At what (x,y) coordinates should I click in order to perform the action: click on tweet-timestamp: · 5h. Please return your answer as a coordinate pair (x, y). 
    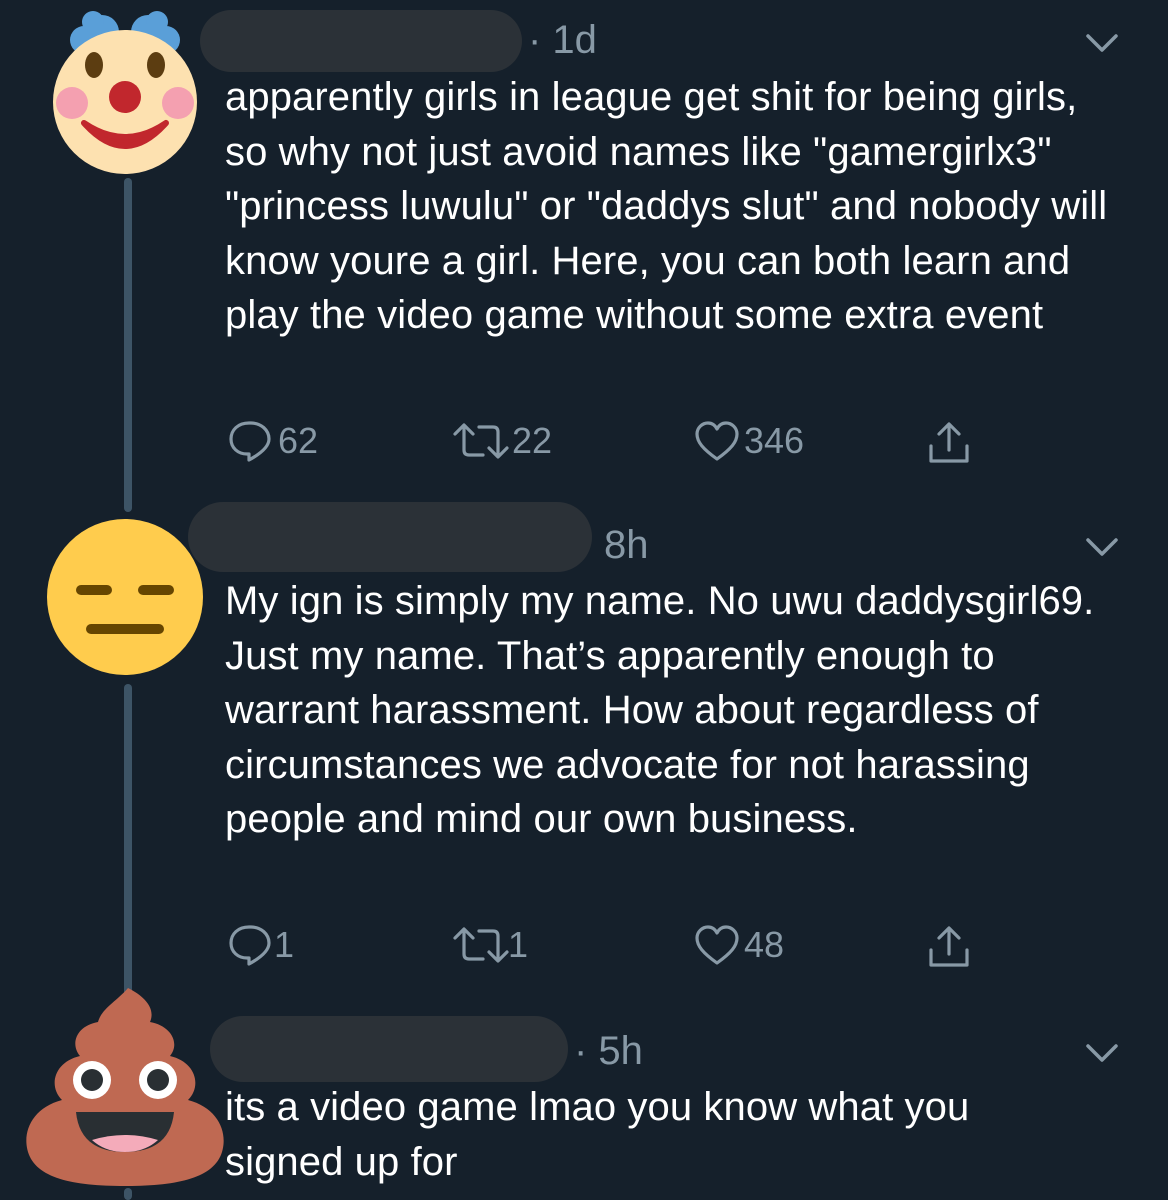
    Looking at the image, I should click on (608, 1051).